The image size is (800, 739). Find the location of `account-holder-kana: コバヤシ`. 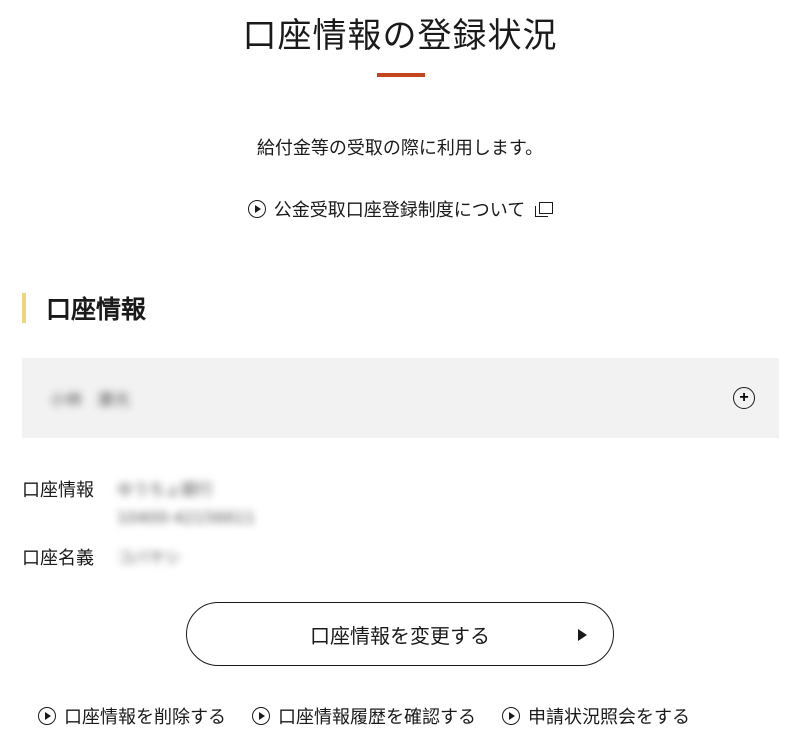

account-holder-kana: コバヤシ is located at coordinates (149, 557).